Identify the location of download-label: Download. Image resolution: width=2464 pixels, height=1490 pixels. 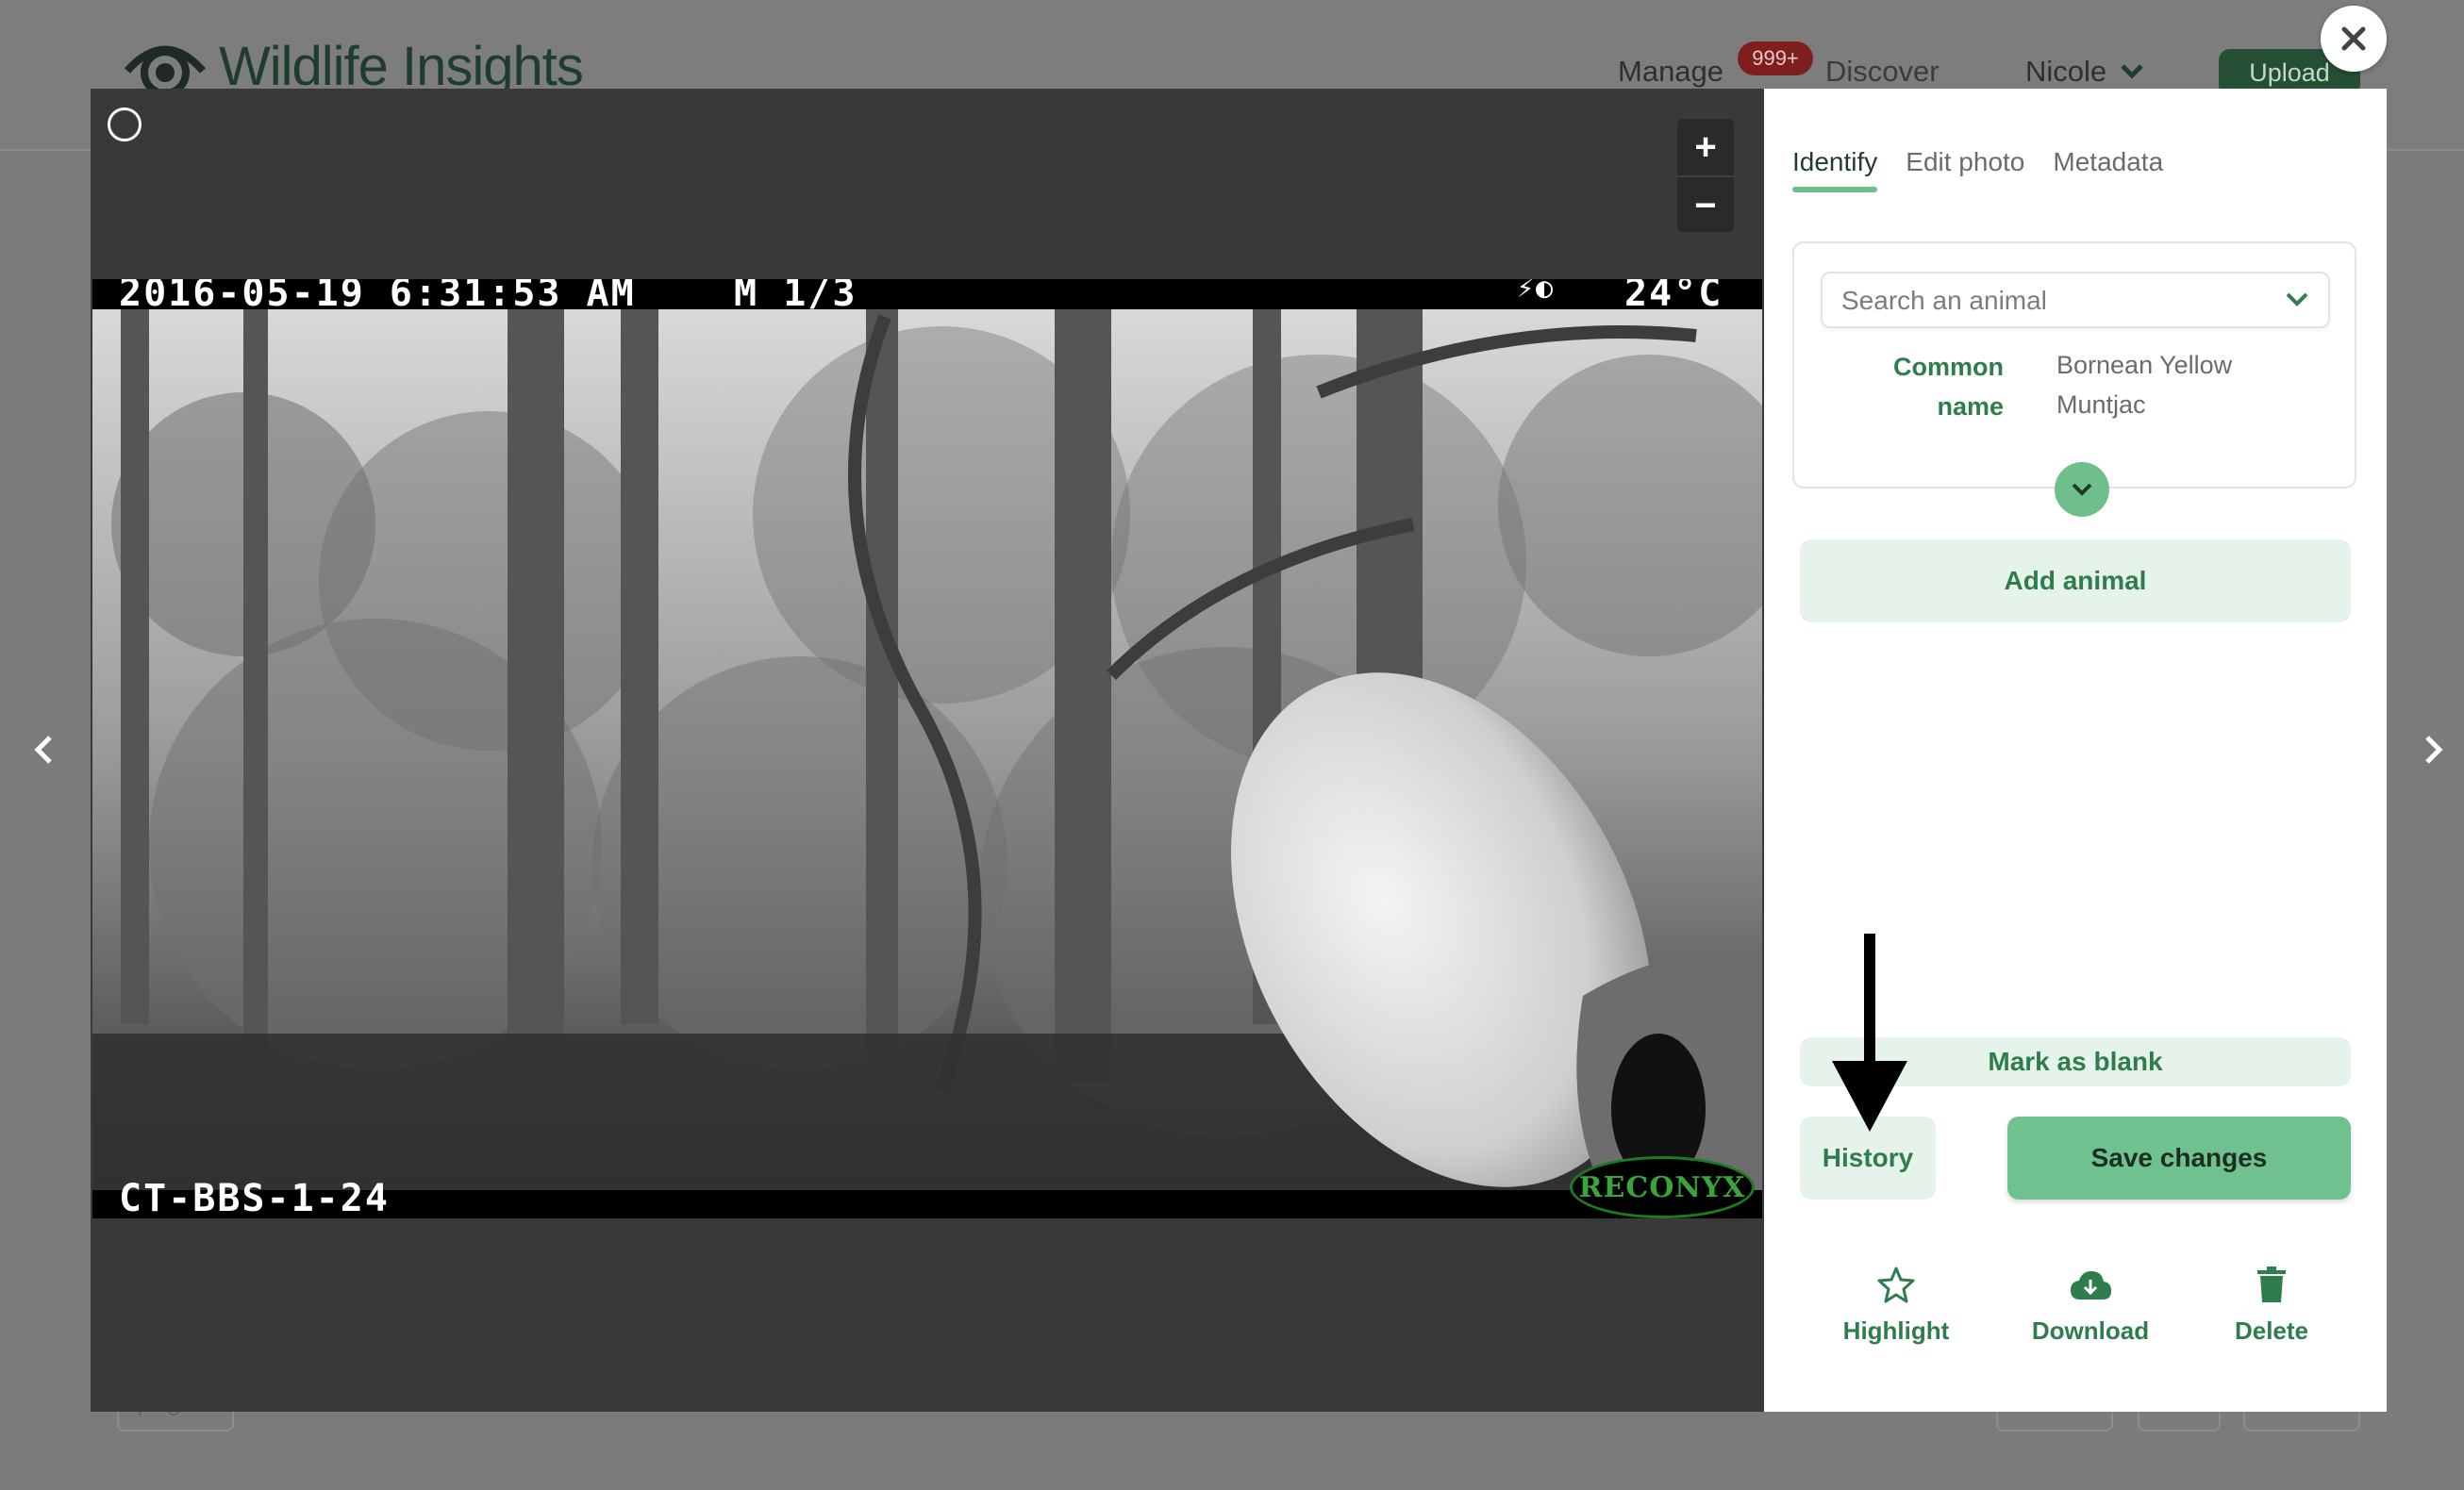
(2091, 1330).